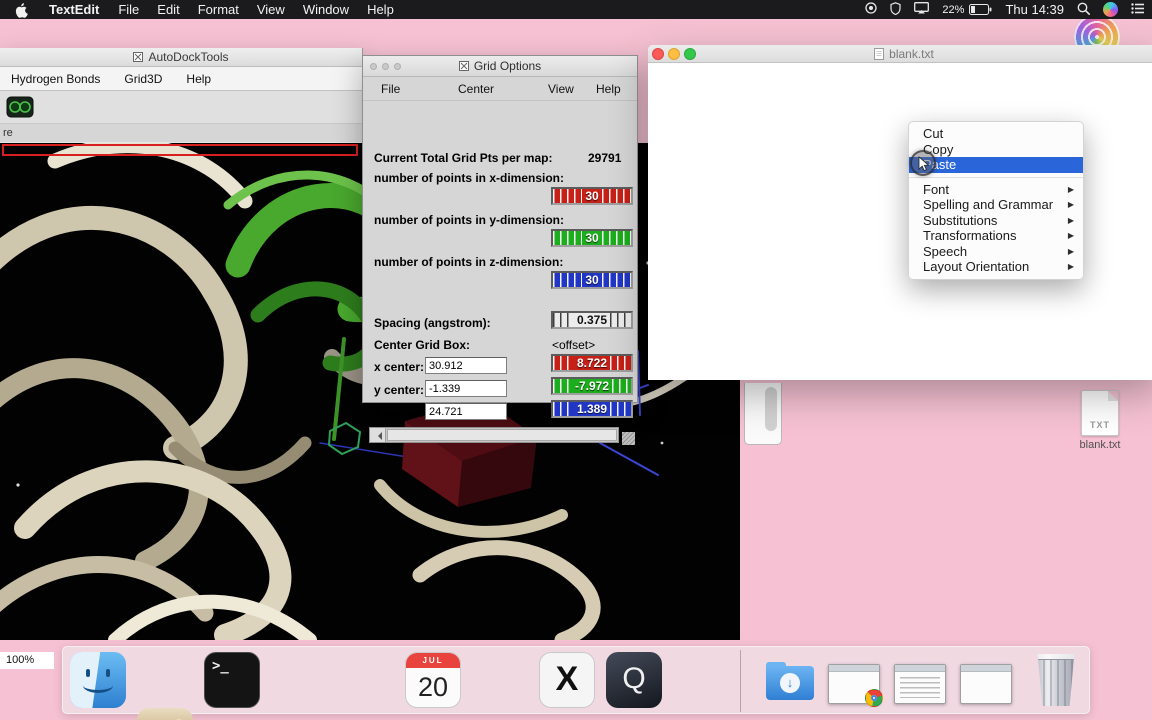 Image resolution: width=1152 pixels, height=720 pixels. What do you see at coordinates (896, 9) in the screenshot?
I see `shield-icon` at bounding box center [896, 9].